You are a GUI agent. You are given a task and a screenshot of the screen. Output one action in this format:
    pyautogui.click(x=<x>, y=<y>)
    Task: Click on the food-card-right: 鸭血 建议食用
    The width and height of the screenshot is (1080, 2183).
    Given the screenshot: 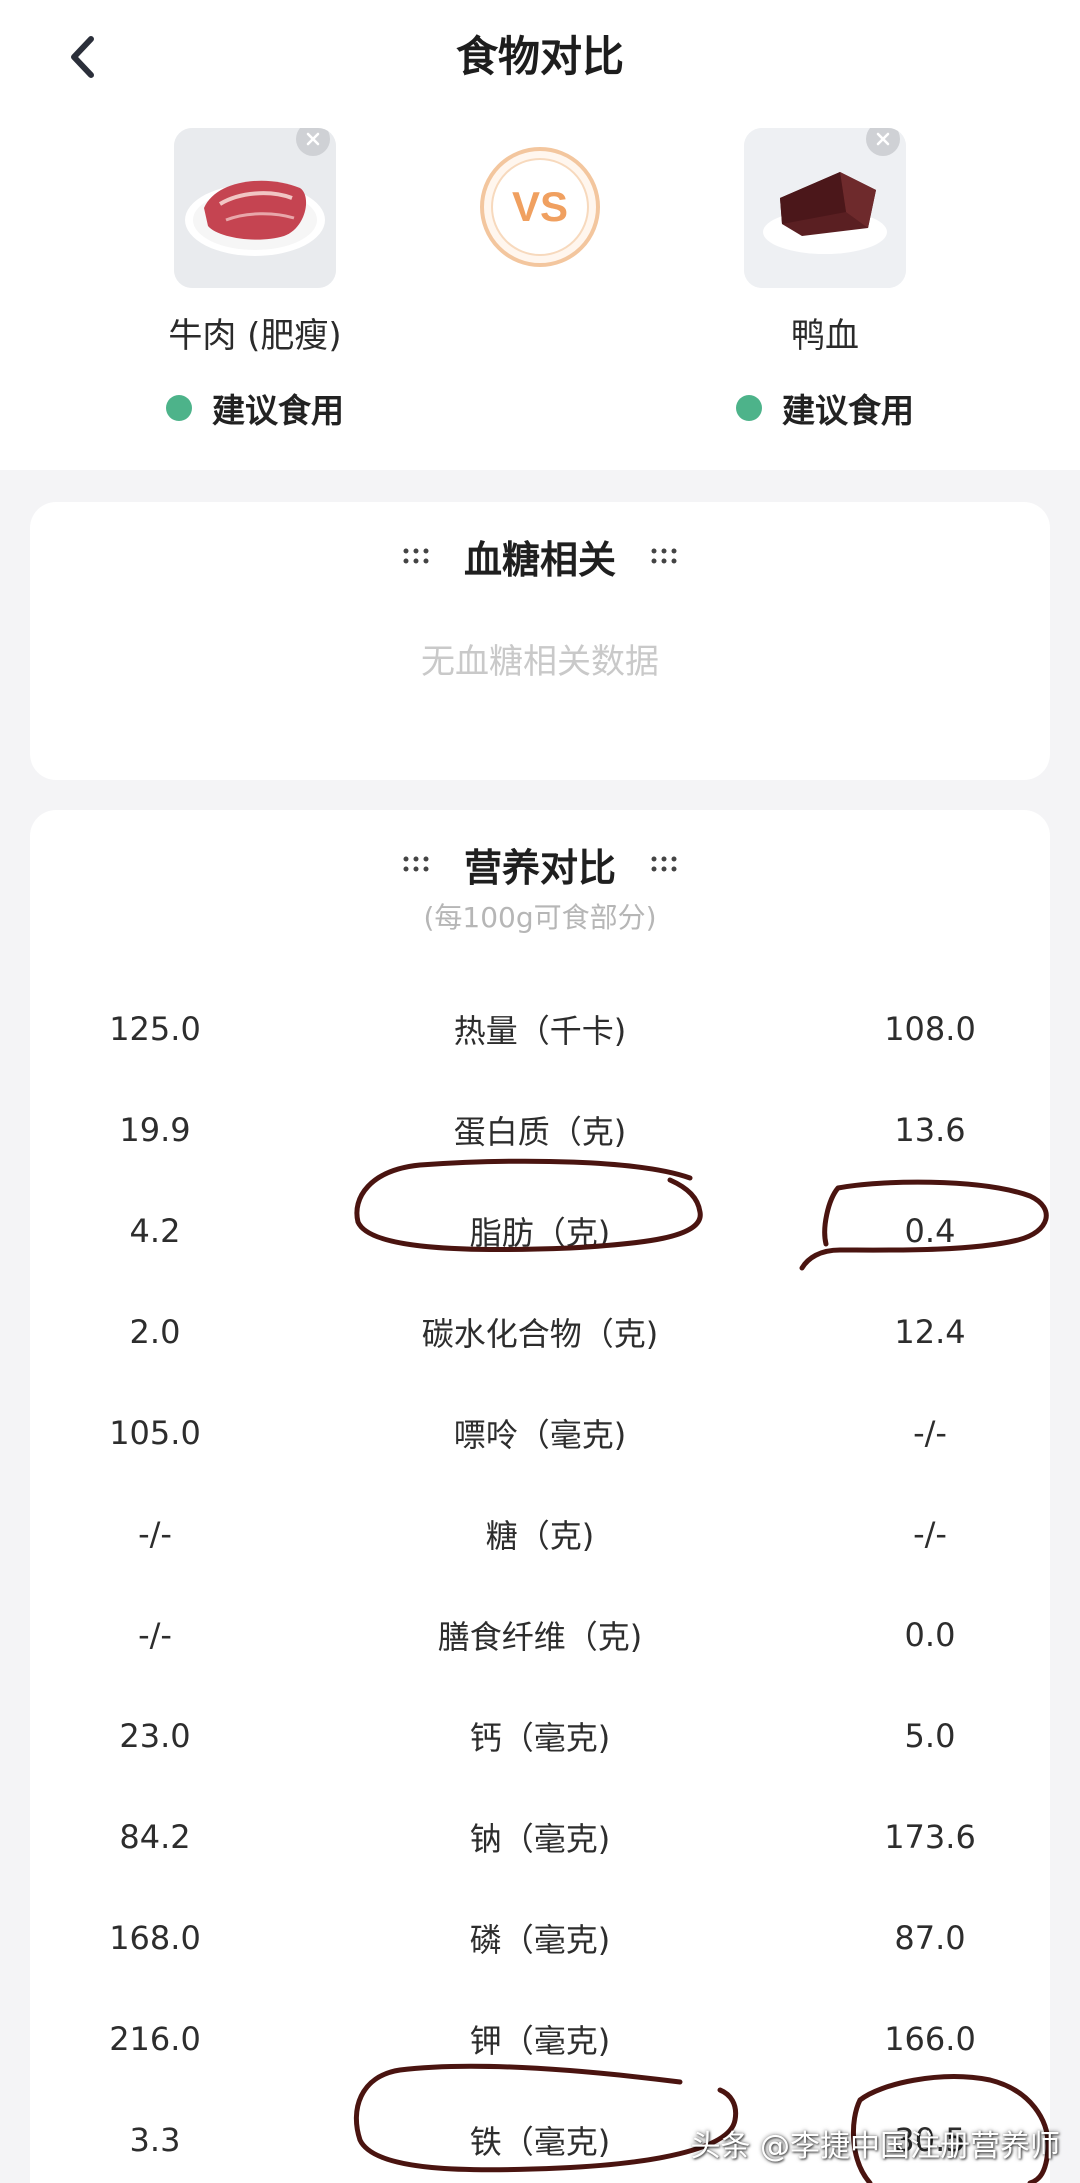 What is the action you would take?
    pyautogui.click(x=825, y=280)
    